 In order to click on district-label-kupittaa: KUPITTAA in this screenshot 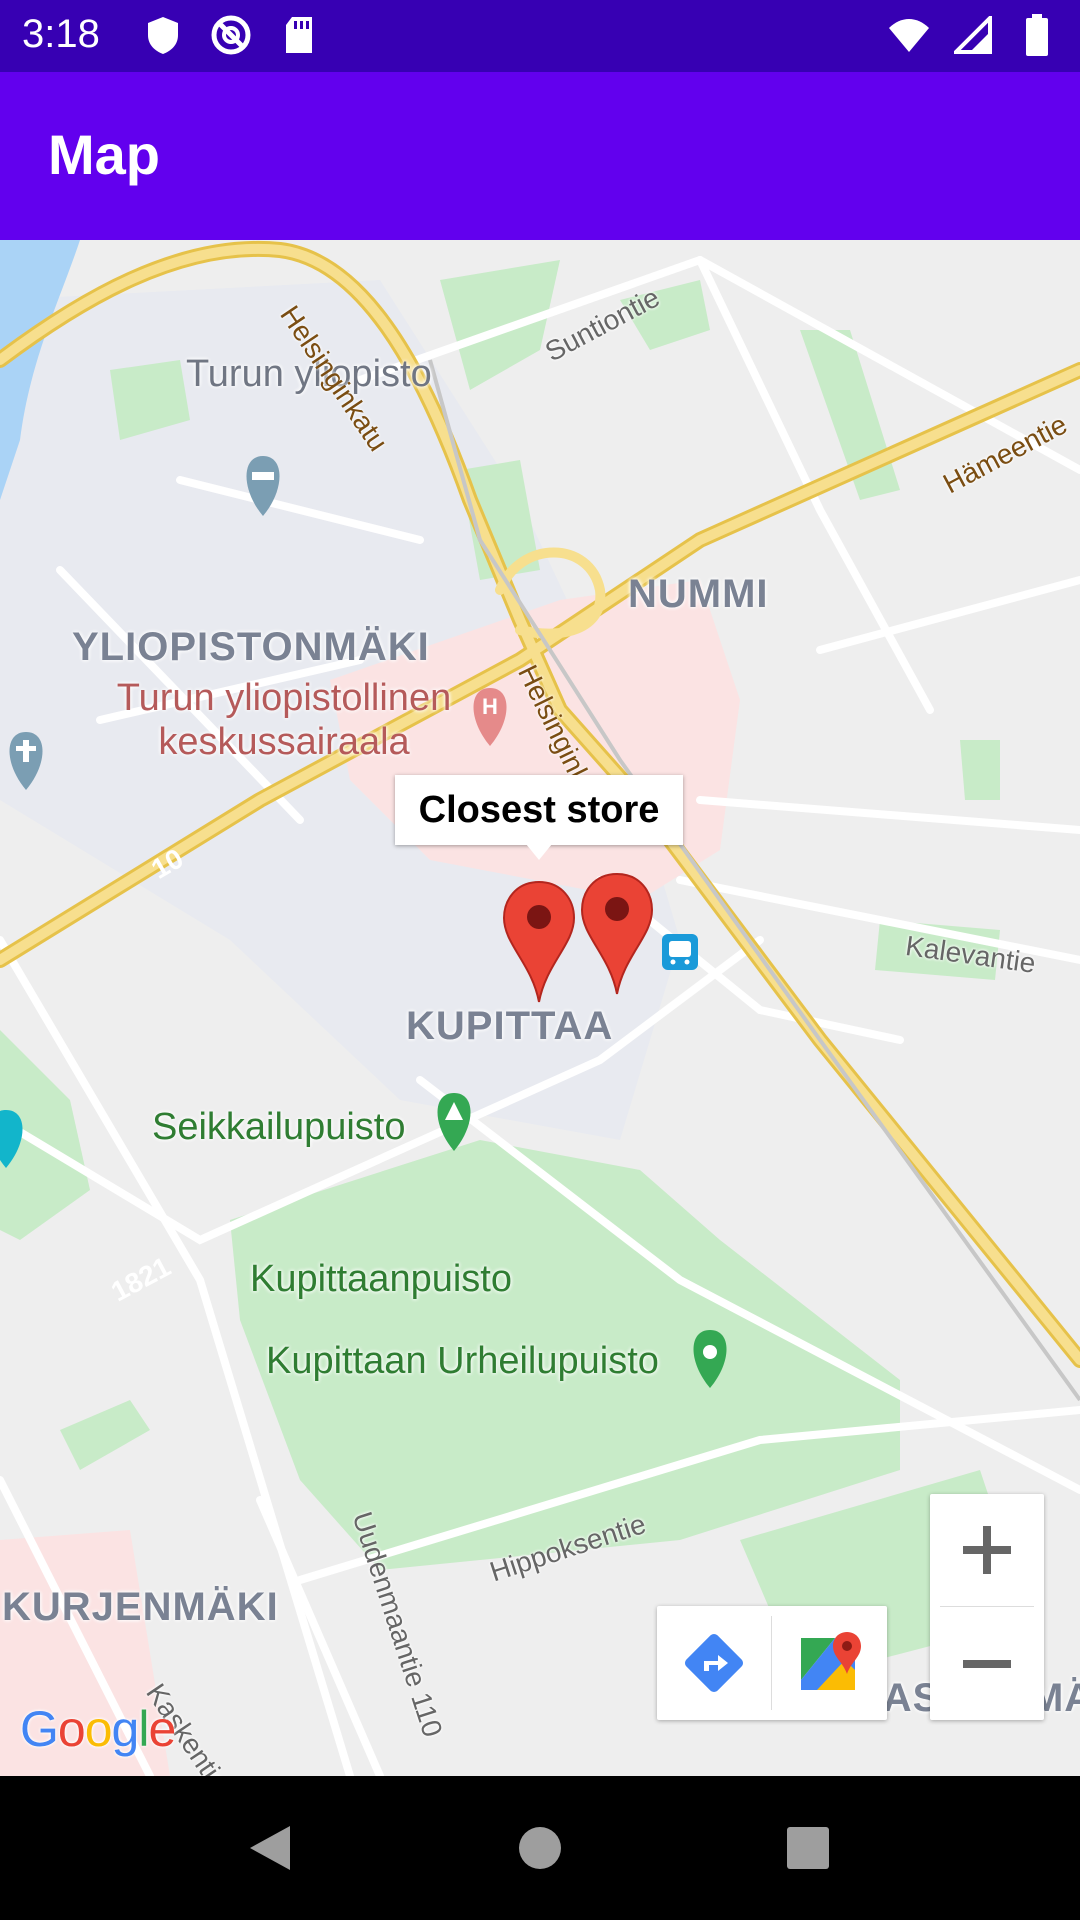, I will do `click(510, 1026)`.